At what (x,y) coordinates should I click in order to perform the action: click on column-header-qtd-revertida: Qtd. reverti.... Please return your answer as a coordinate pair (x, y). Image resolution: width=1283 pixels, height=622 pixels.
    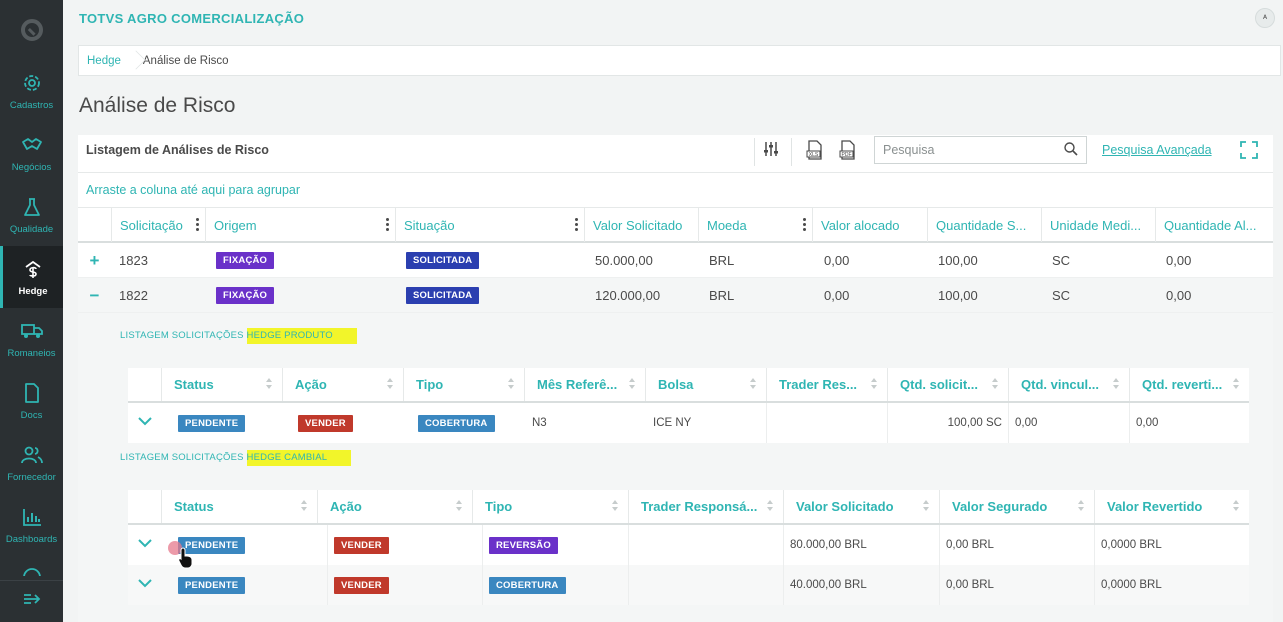
    Looking at the image, I should click on (1189, 384).